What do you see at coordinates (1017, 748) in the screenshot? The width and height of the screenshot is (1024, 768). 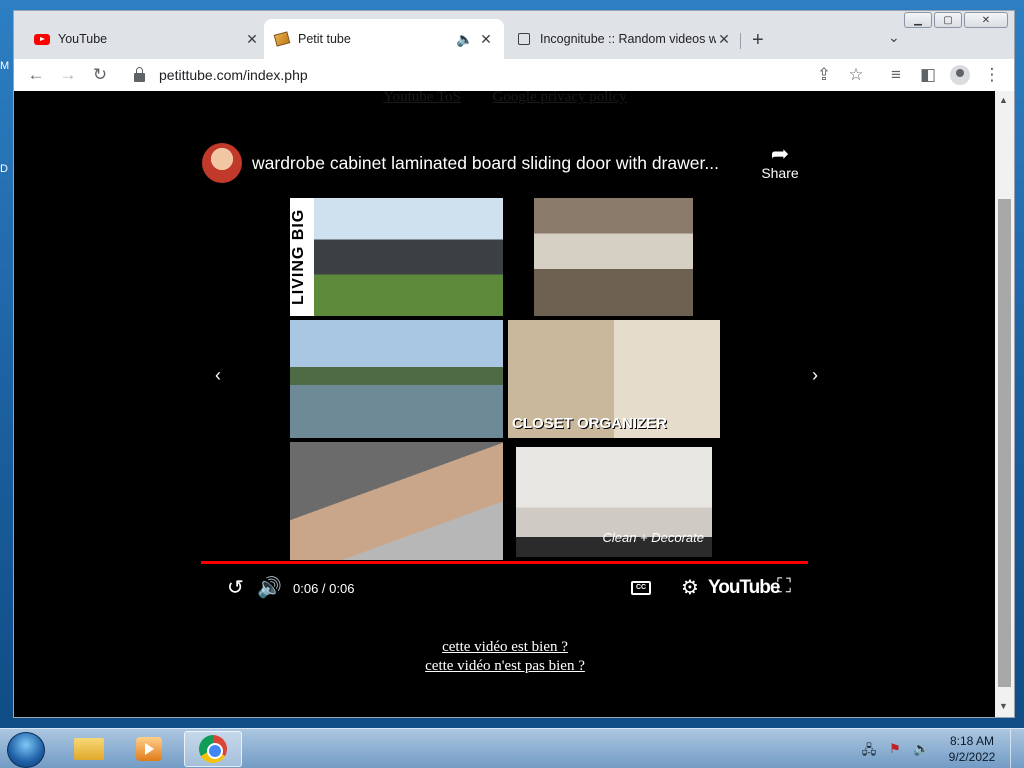 I see `show-desktop-button` at bounding box center [1017, 748].